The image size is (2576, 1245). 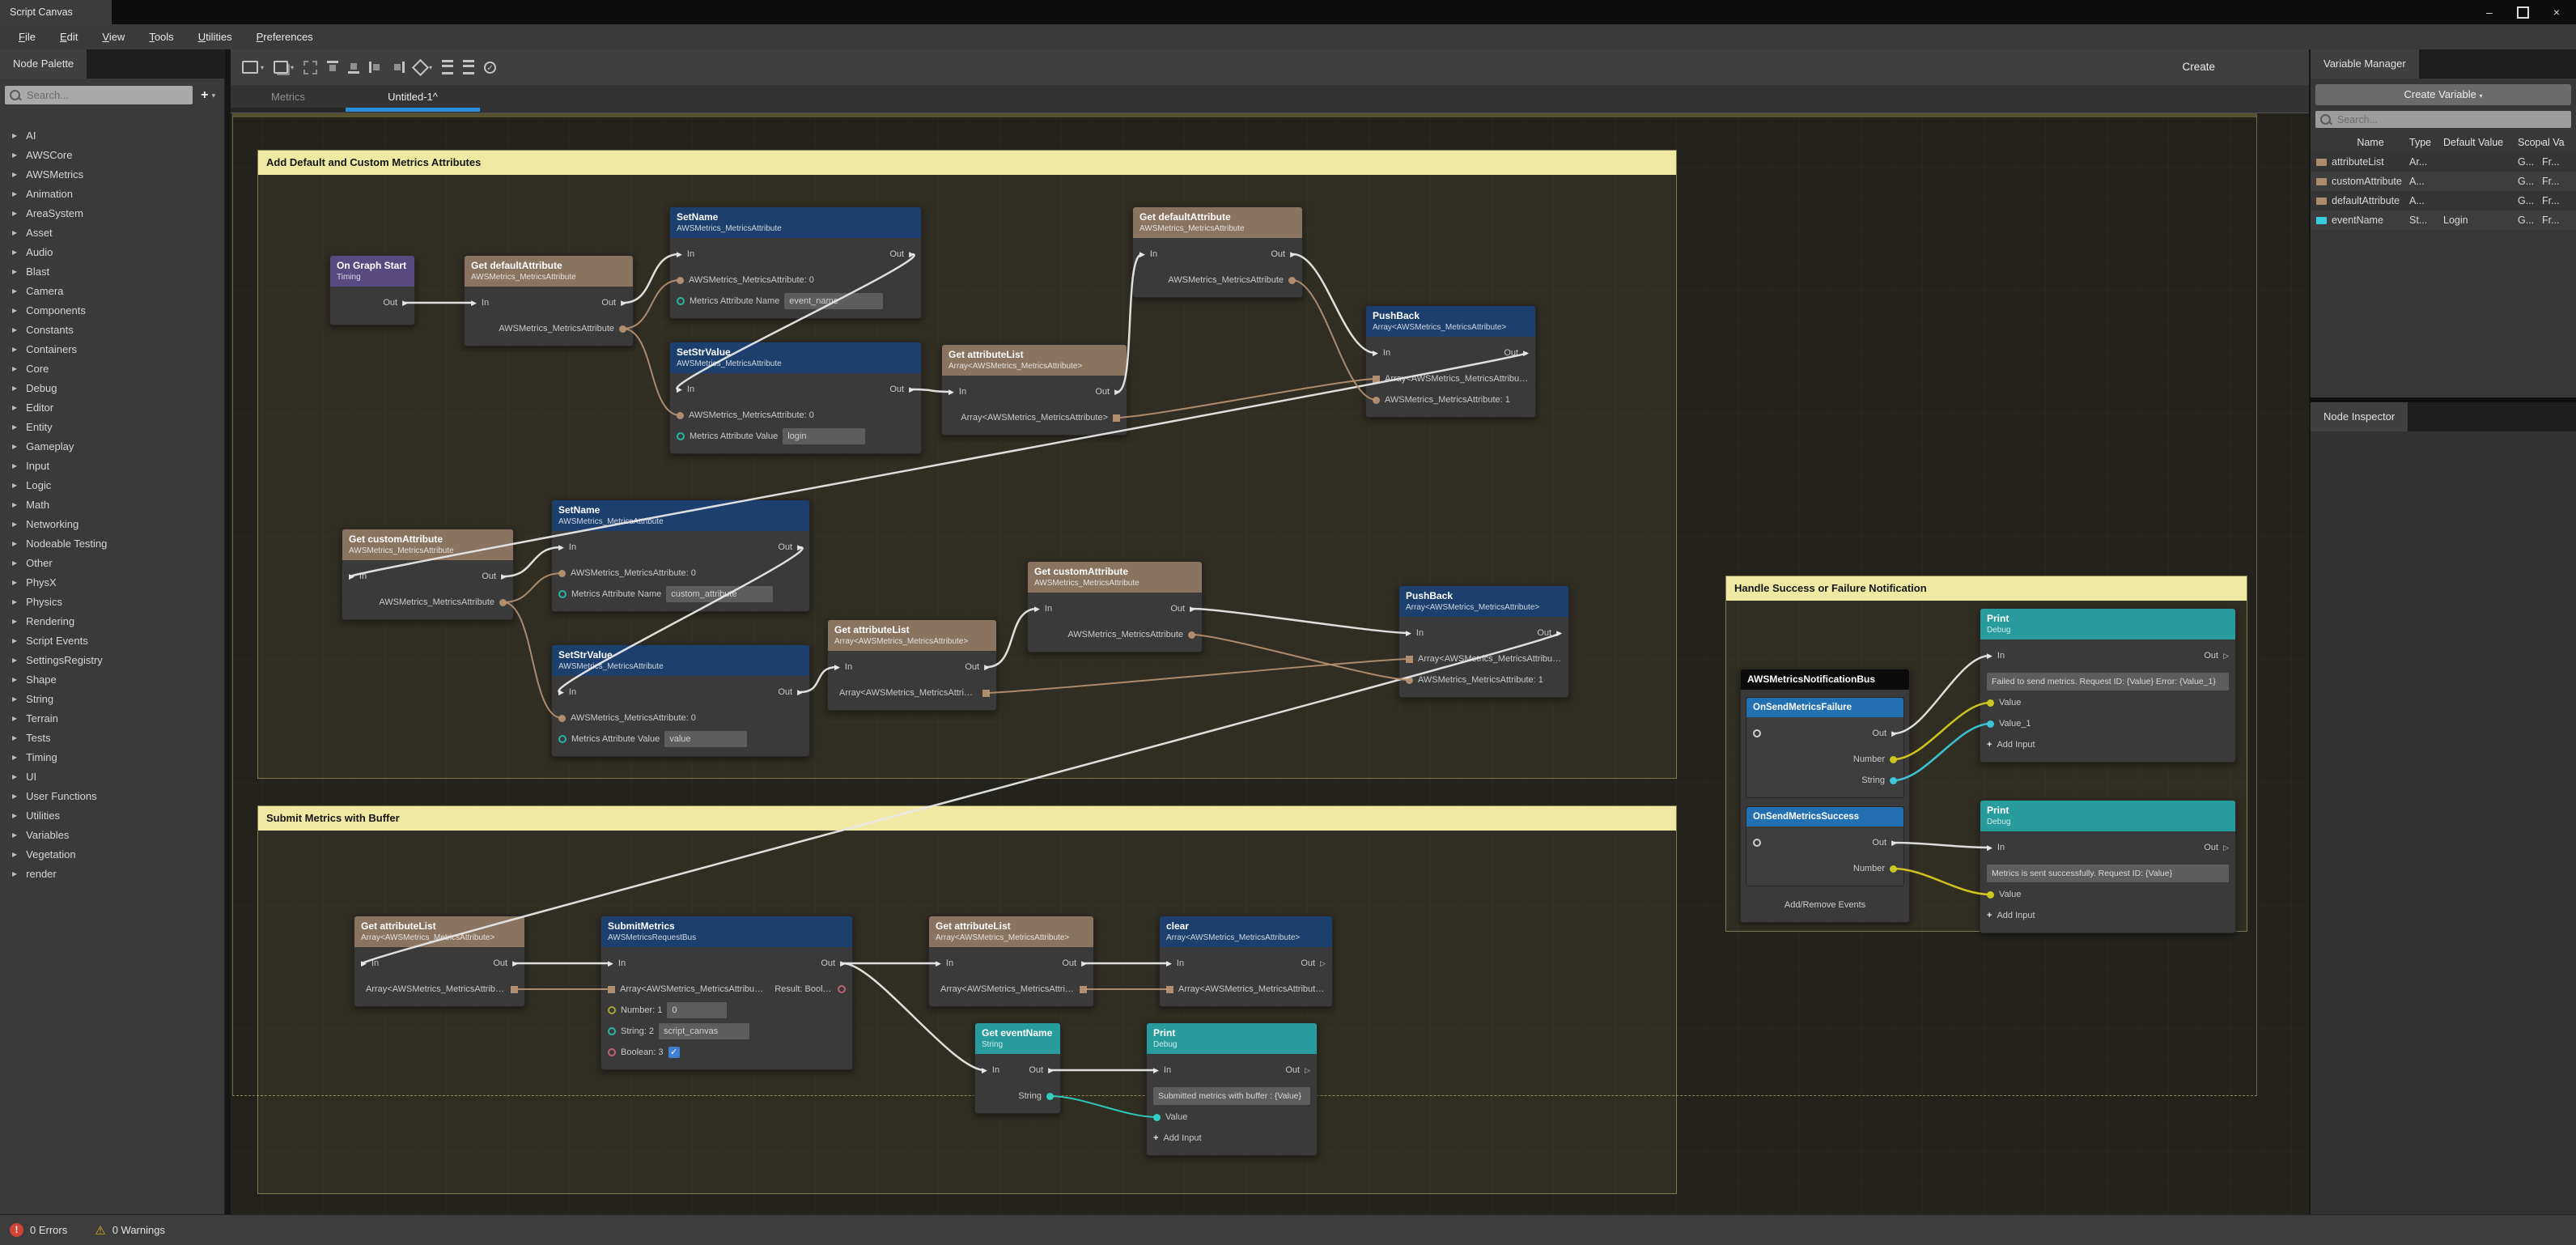 What do you see at coordinates (284, 67) in the screenshot?
I see `group-icon: ▾` at bounding box center [284, 67].